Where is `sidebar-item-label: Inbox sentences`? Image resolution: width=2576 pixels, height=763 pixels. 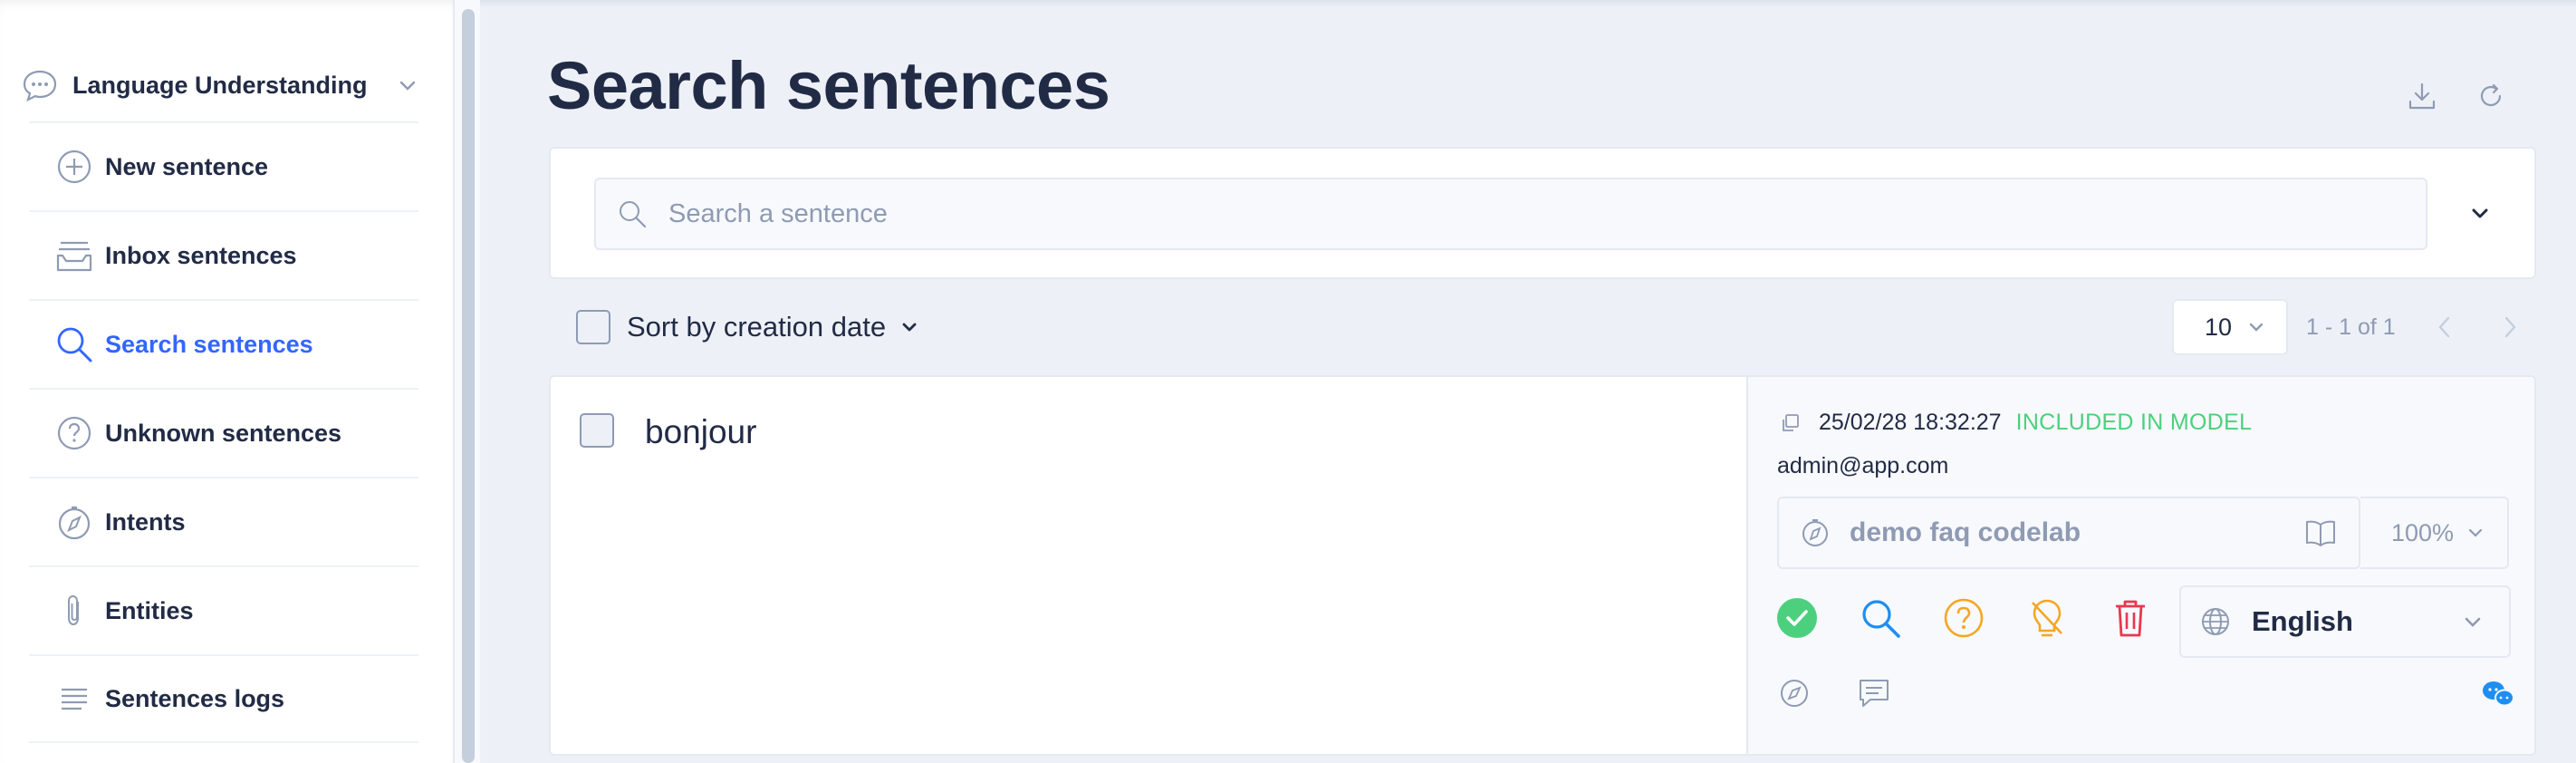 sidebar-item-label: Inbox sentences is located at coordinates (201, 255).